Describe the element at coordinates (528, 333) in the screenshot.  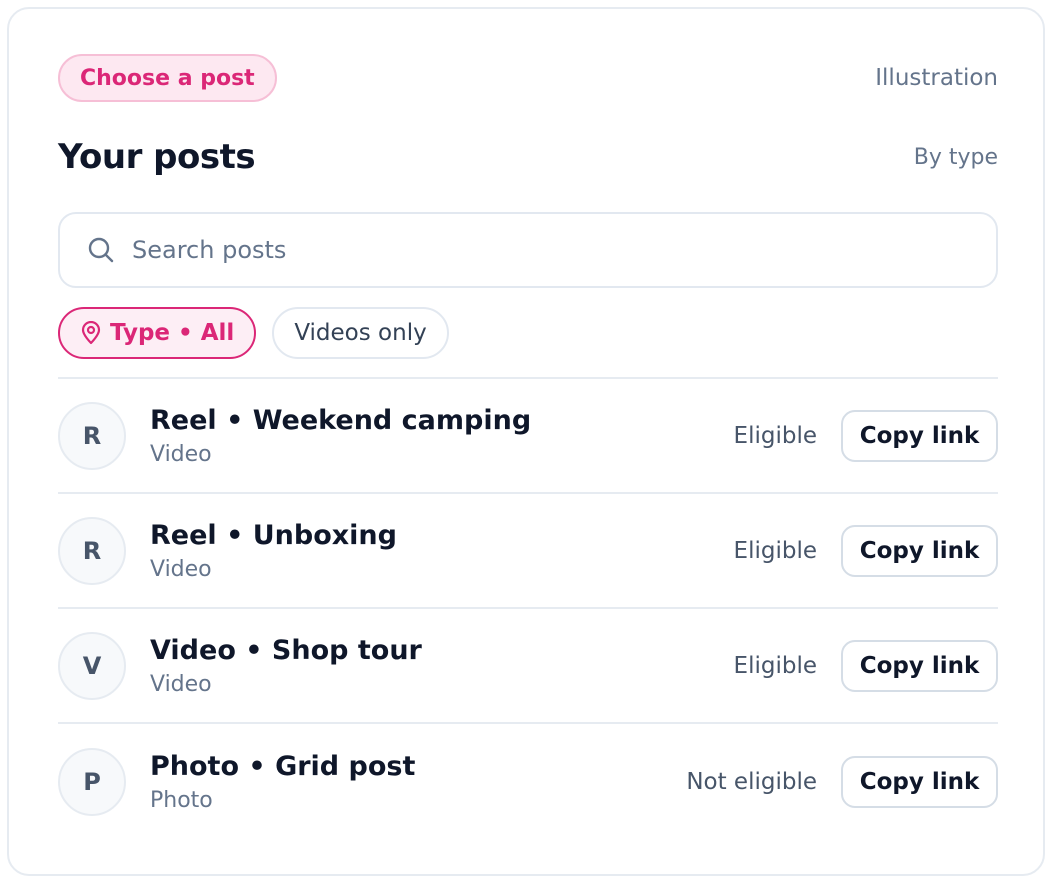
I see `filter-chips: Type • All Videos only` at that location.